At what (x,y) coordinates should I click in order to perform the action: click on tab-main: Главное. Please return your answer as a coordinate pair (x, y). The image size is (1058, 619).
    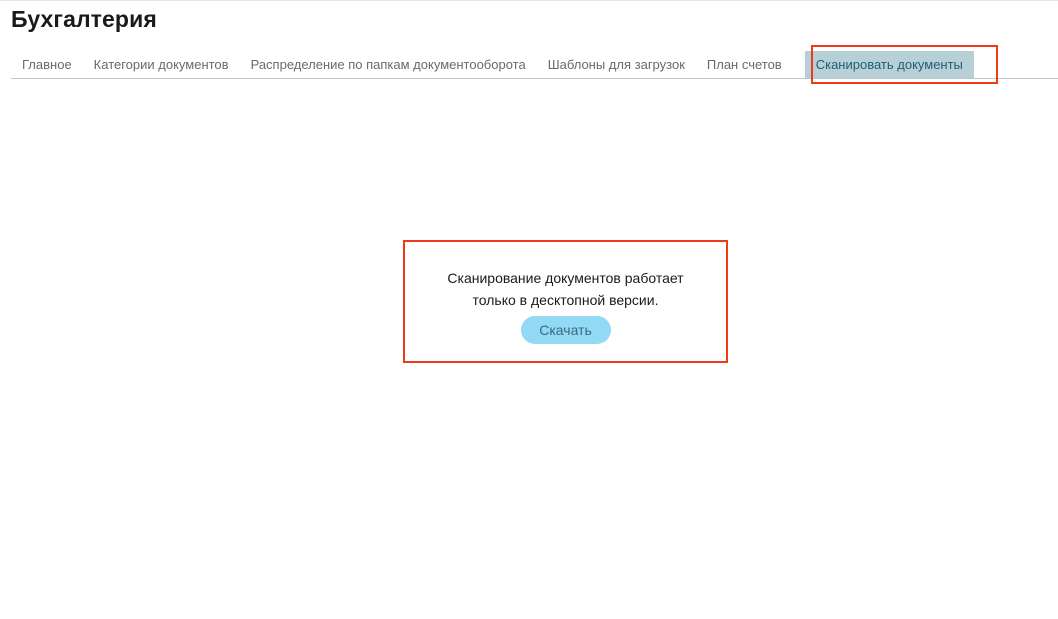
    Looking at the image, I should click on (47, 64).